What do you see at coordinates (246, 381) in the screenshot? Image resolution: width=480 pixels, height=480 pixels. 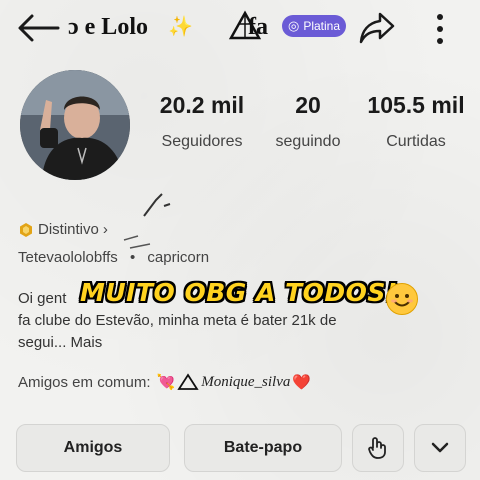 I see `mutual-friend-name: Monique_silva` at bounding box center [246, 381].